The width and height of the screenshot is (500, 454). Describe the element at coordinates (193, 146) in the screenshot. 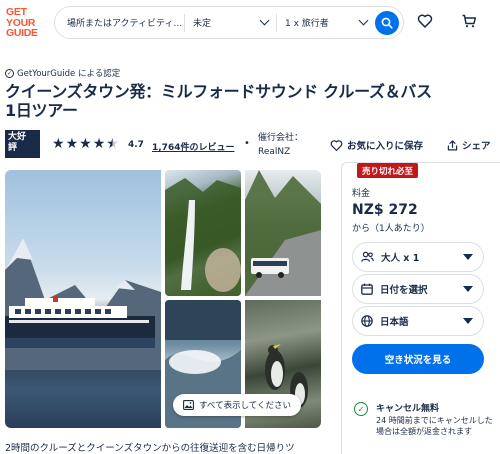

I see `reviews-link: 1,764件のレビュー` at that location.